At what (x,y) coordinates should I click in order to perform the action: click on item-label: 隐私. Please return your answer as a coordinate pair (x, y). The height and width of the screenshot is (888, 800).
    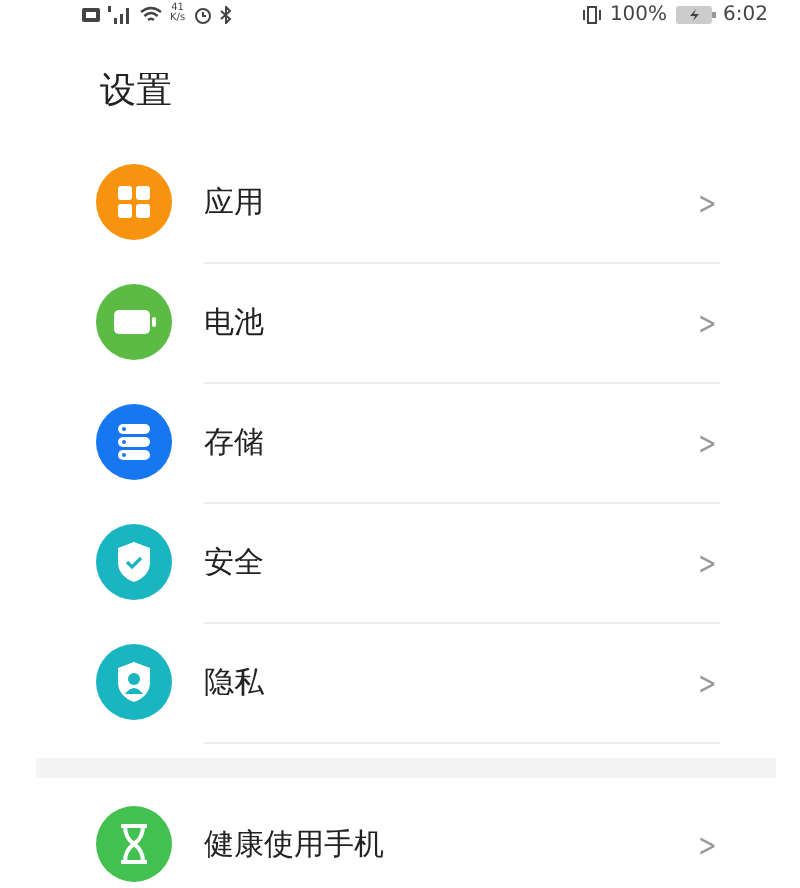
    Looking at the image, I should click on (234, 682).